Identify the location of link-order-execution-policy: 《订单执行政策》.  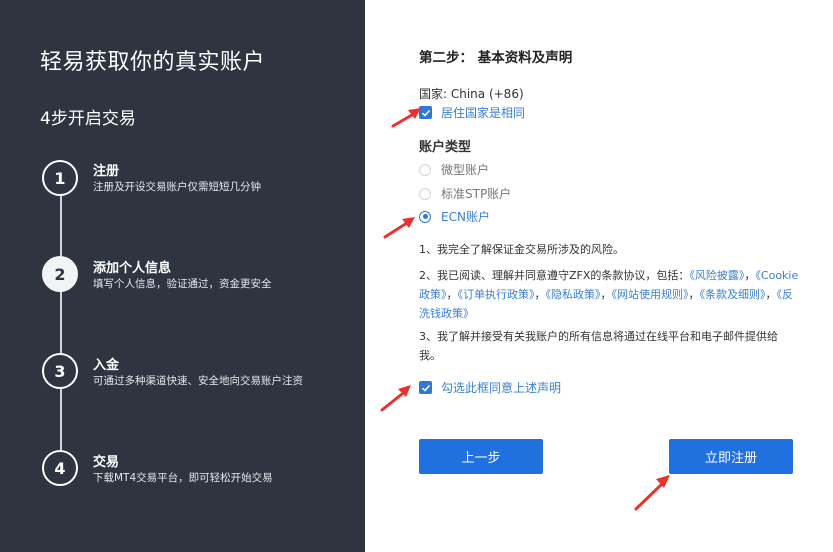
(496, 294).